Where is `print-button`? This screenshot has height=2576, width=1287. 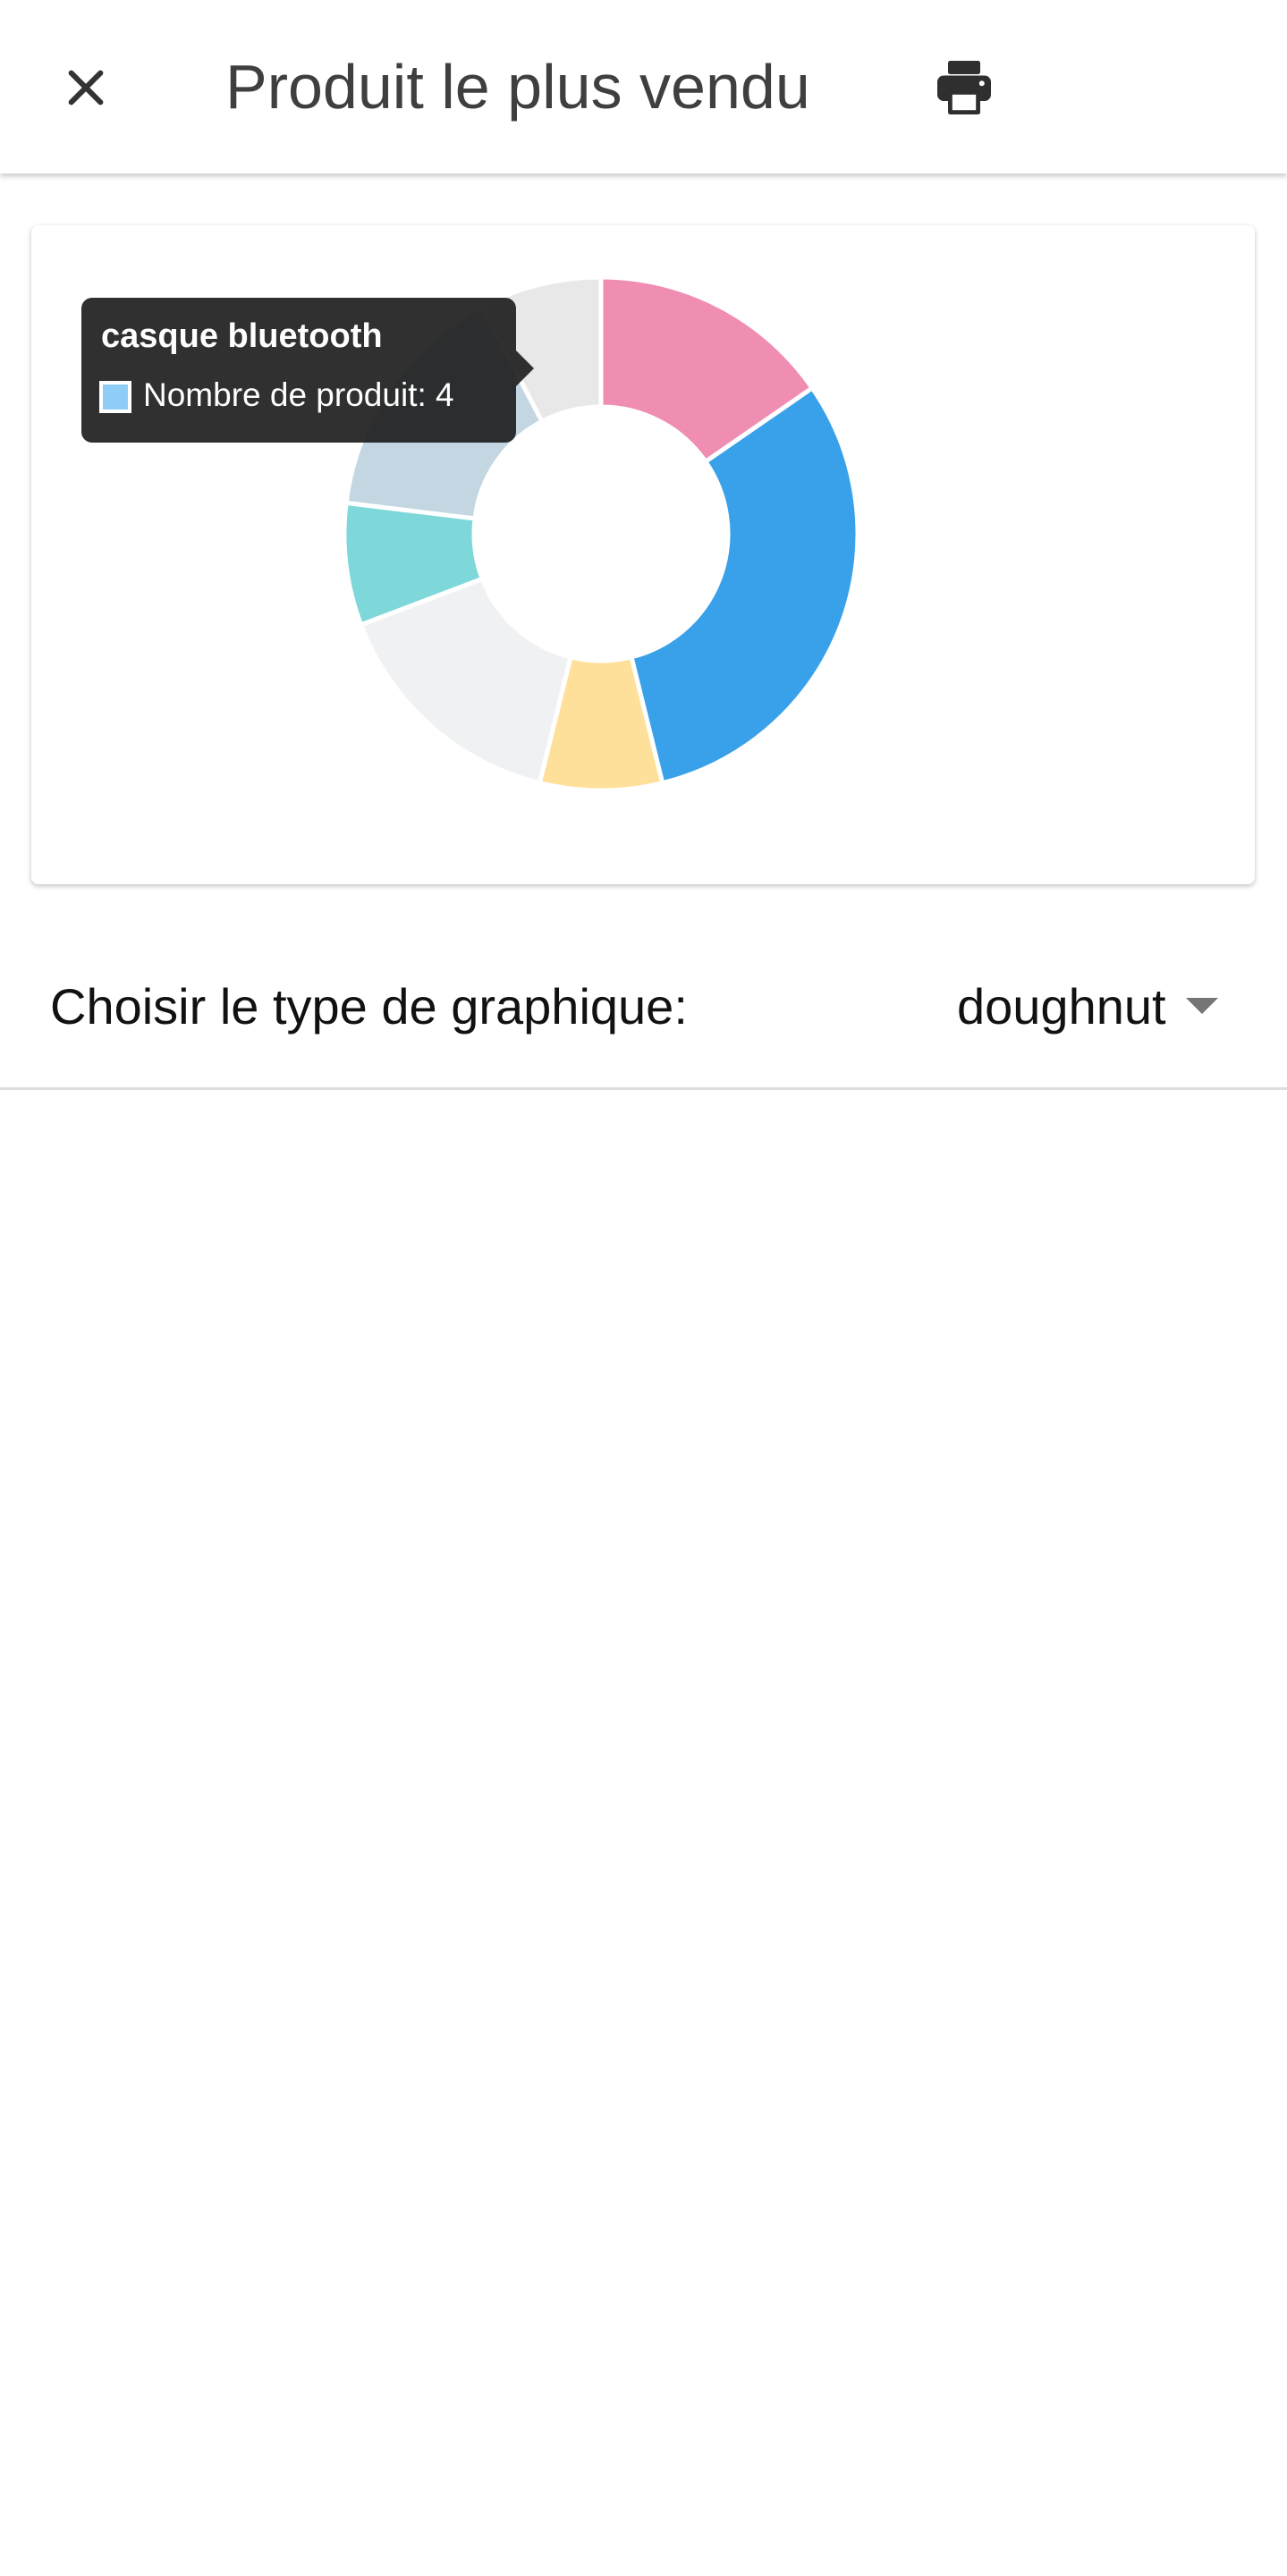 print-button is located at coordinates (964, 88).